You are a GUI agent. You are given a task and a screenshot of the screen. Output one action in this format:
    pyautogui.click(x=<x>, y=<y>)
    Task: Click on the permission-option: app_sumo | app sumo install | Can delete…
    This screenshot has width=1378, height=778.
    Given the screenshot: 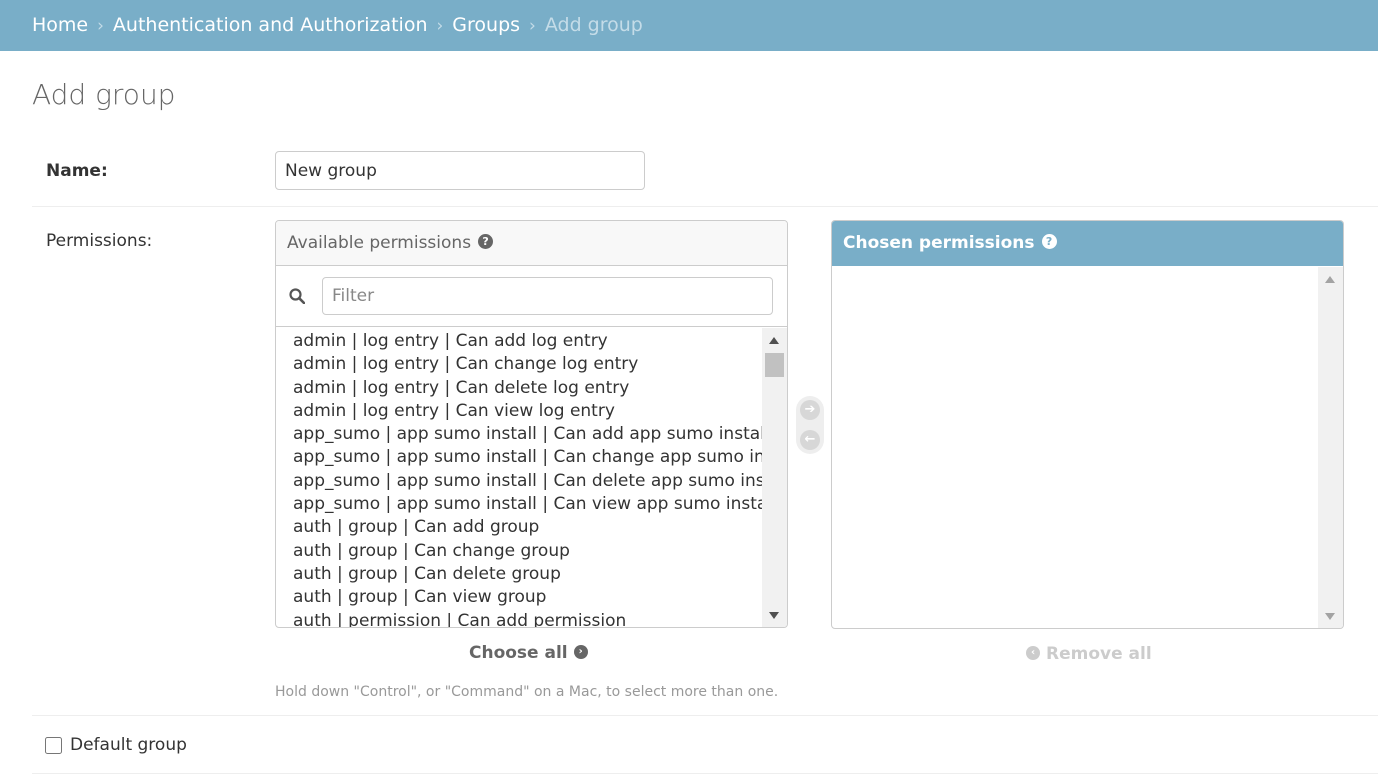 What is the action you would take?
    pyautogui.click(x=527, y=481)
    